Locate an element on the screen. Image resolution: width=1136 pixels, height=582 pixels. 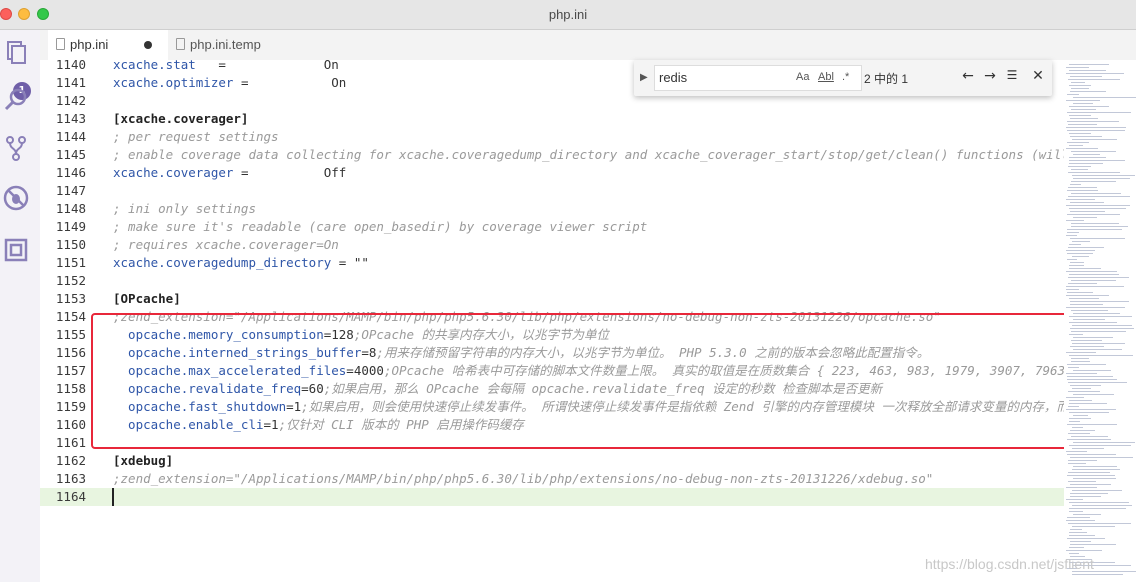
code-line: 1153 [OPcache] is located at coordinates (552, 299).